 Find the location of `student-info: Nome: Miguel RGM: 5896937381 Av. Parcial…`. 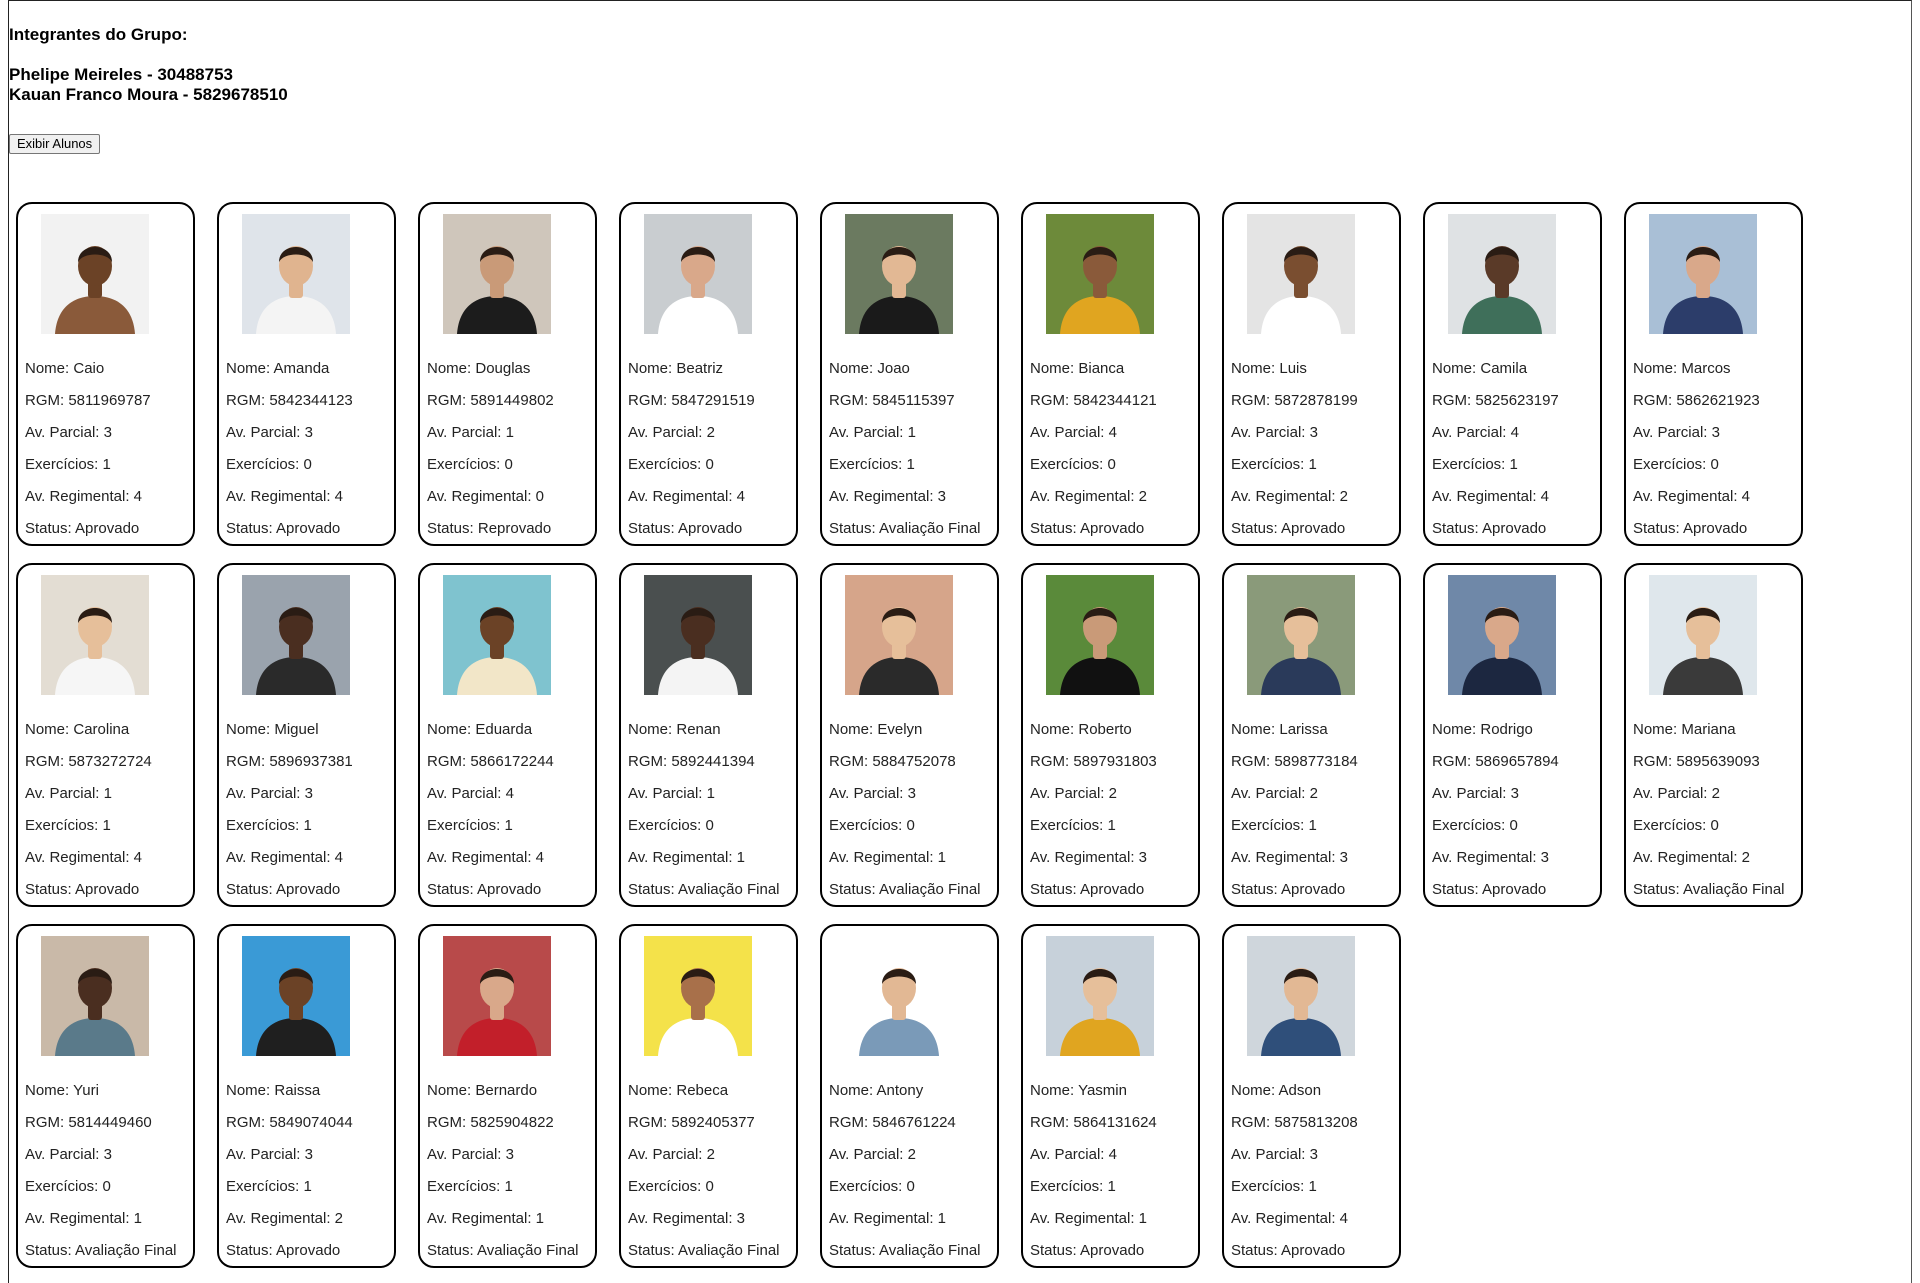

student-info: Nome: Miguel RGM: 5896937381 Av. Parcial… is located at coordinates (289, 810).